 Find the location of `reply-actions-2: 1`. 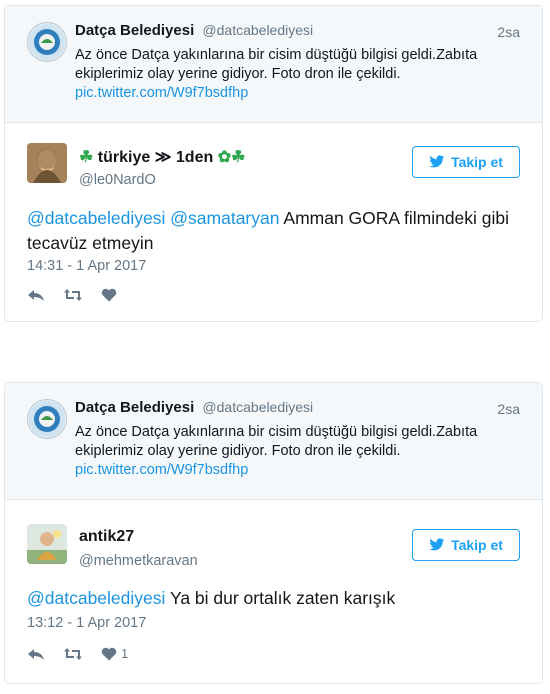

reply-actions-2: 1 is located at coordinates (77, 653).